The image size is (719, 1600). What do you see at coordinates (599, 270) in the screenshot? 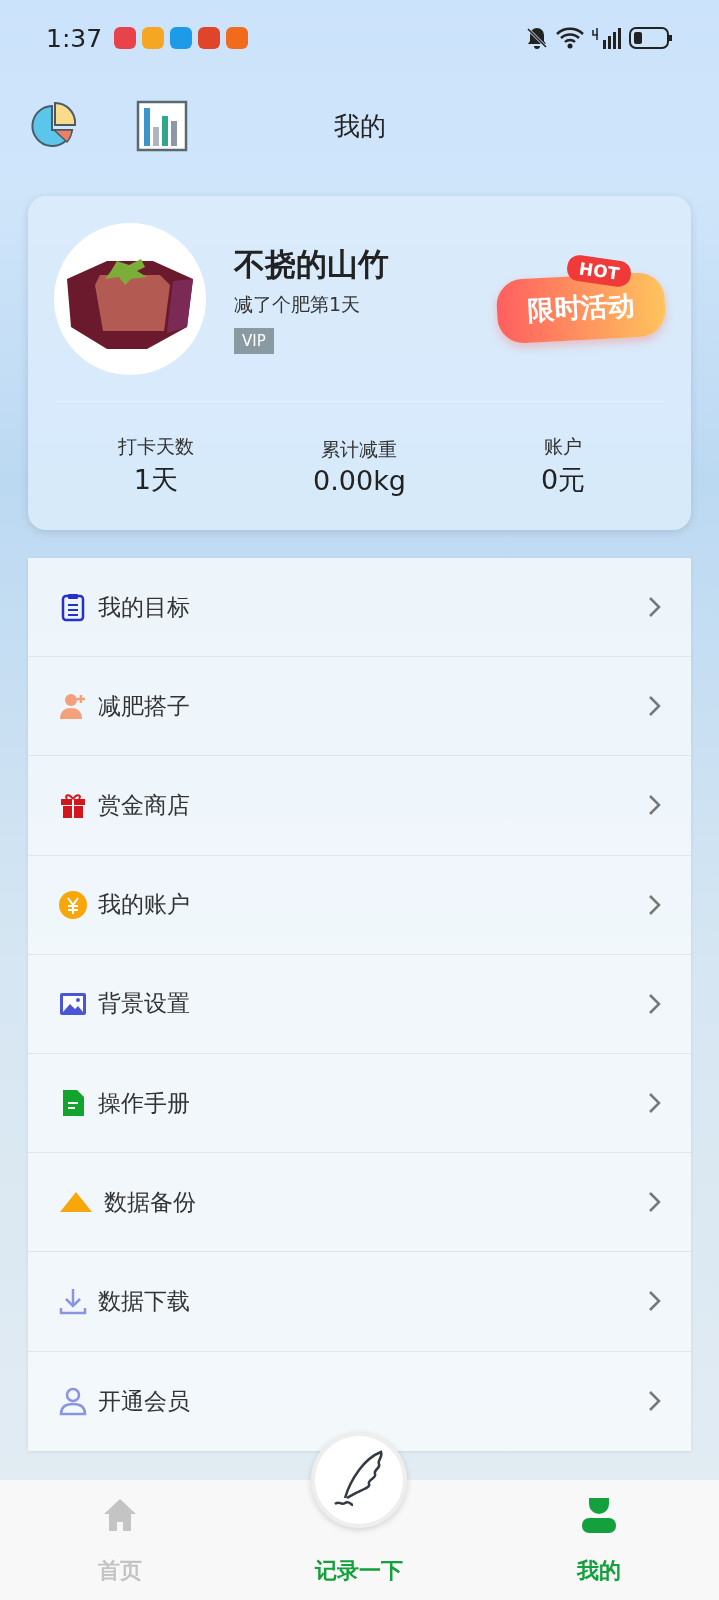
I see `hot-tag: HOT` at bounding box center [599, 270].